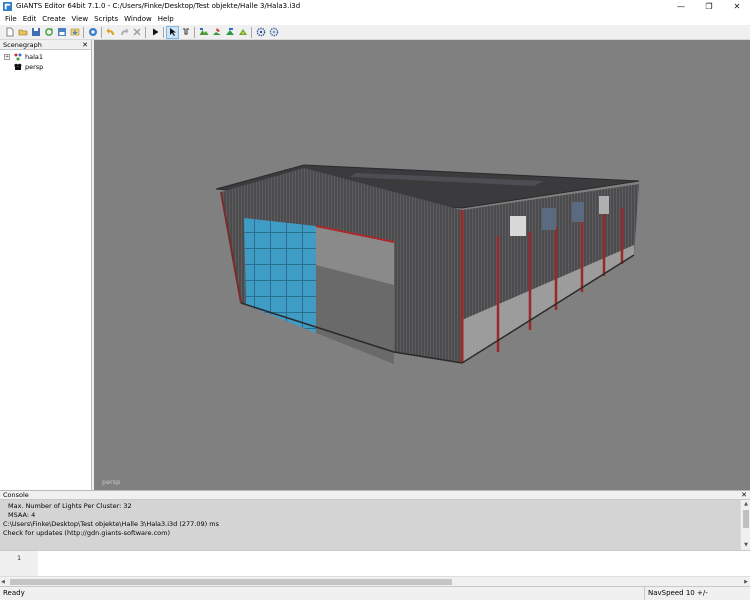 This screenshot has height=600, width=750. Describe the element at coordinates (31, 19) in the screenshot. I see `menu-edit: Edit` at that location.